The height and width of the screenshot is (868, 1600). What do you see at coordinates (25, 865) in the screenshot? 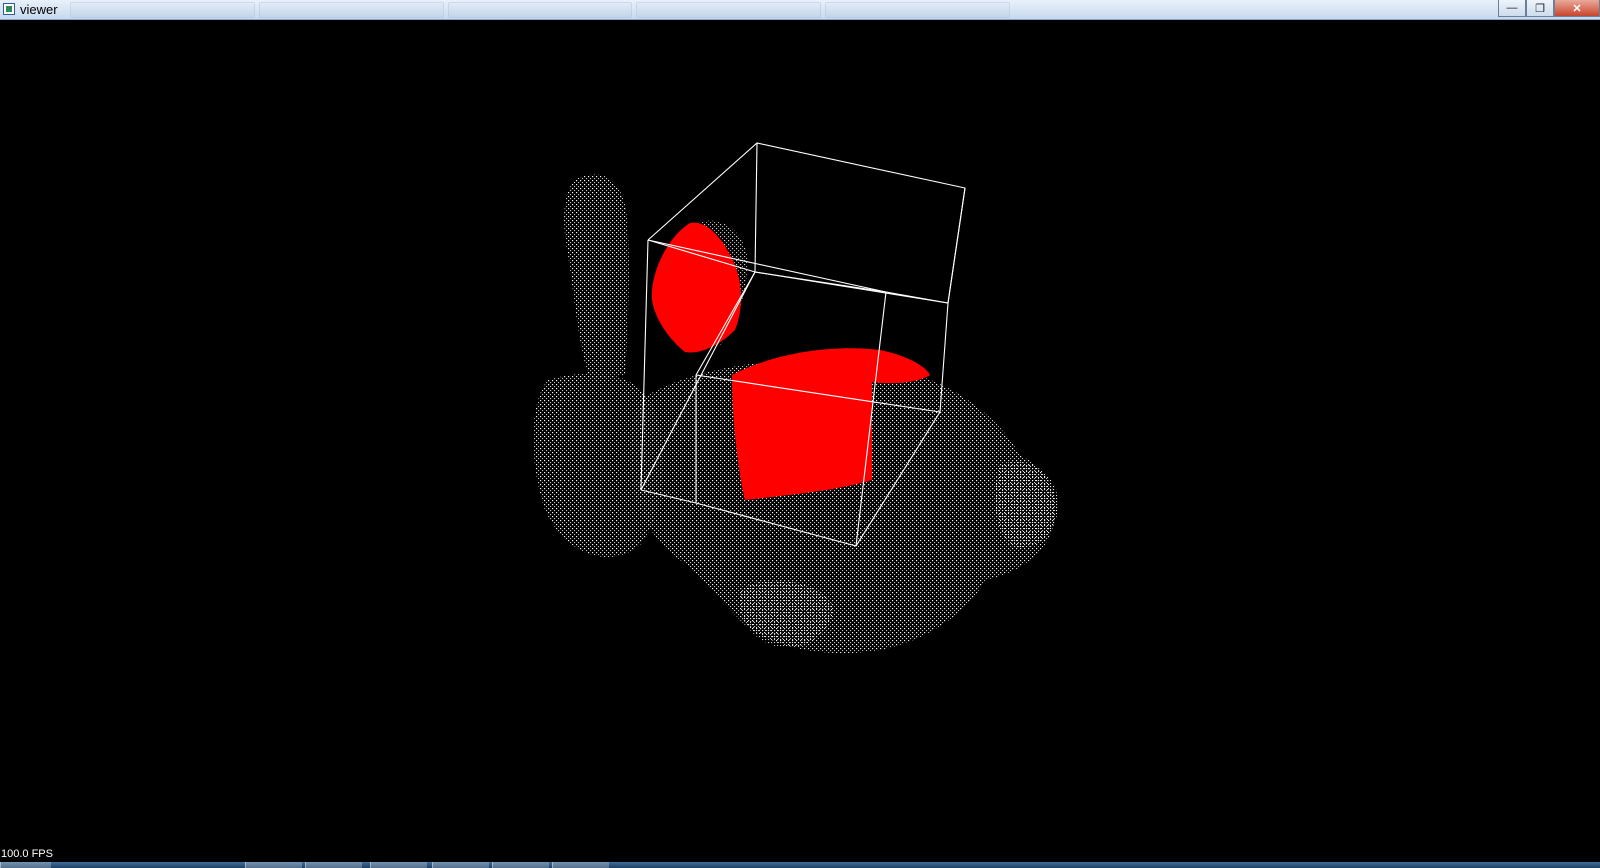
I see `start-button` at bounding box center [25, 865].